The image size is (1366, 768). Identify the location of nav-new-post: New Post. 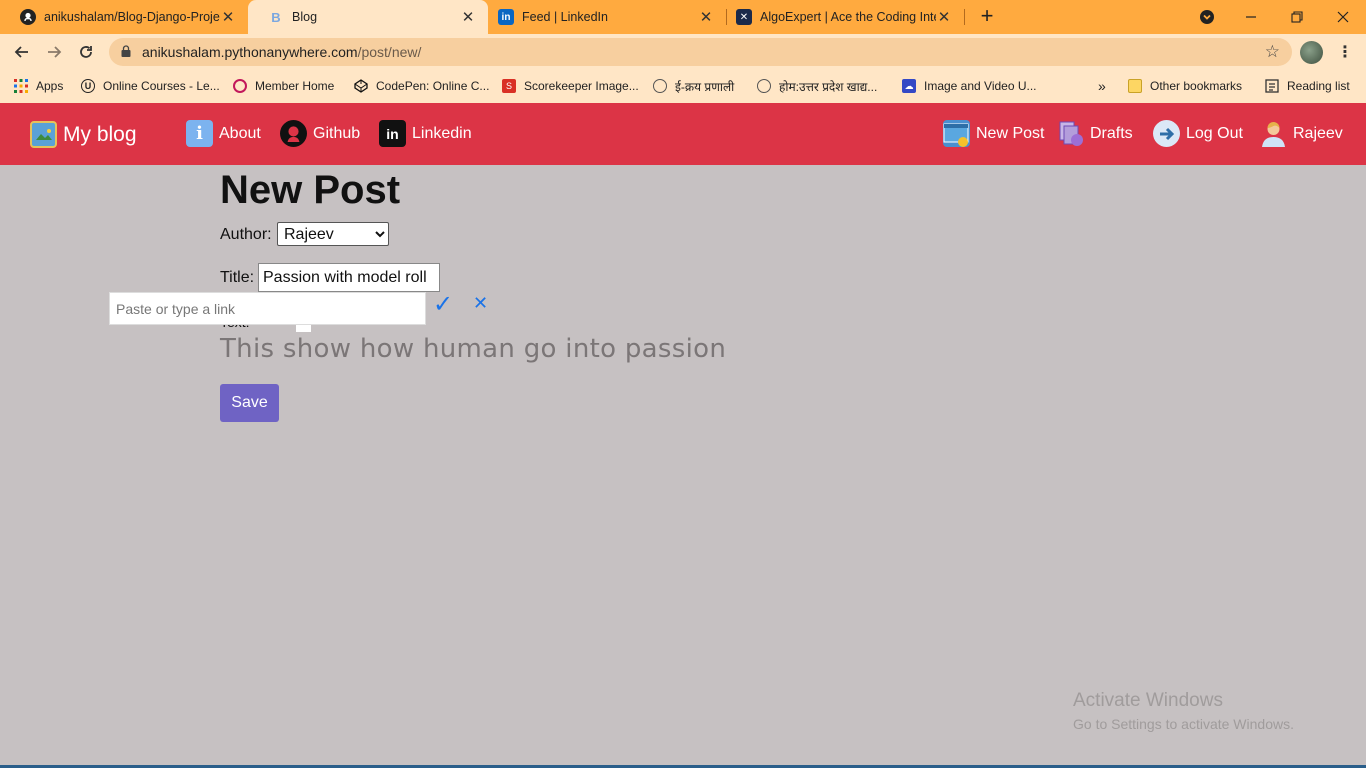
(993, 133).